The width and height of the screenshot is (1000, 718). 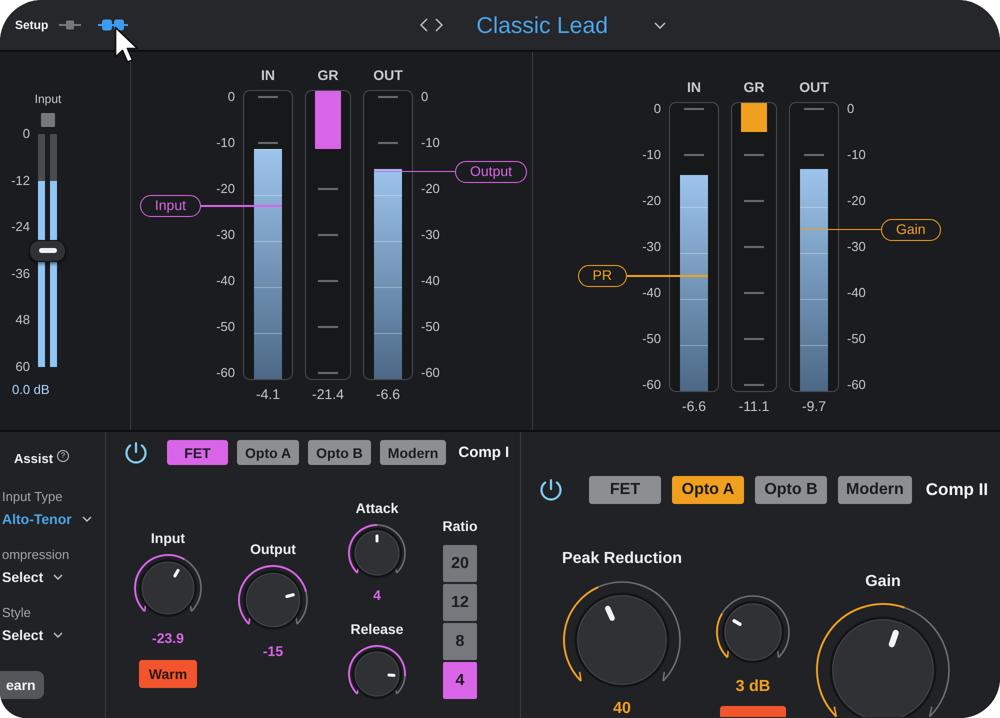 I want to click on meter-reading: -4.1, so click(x=268, y=394).